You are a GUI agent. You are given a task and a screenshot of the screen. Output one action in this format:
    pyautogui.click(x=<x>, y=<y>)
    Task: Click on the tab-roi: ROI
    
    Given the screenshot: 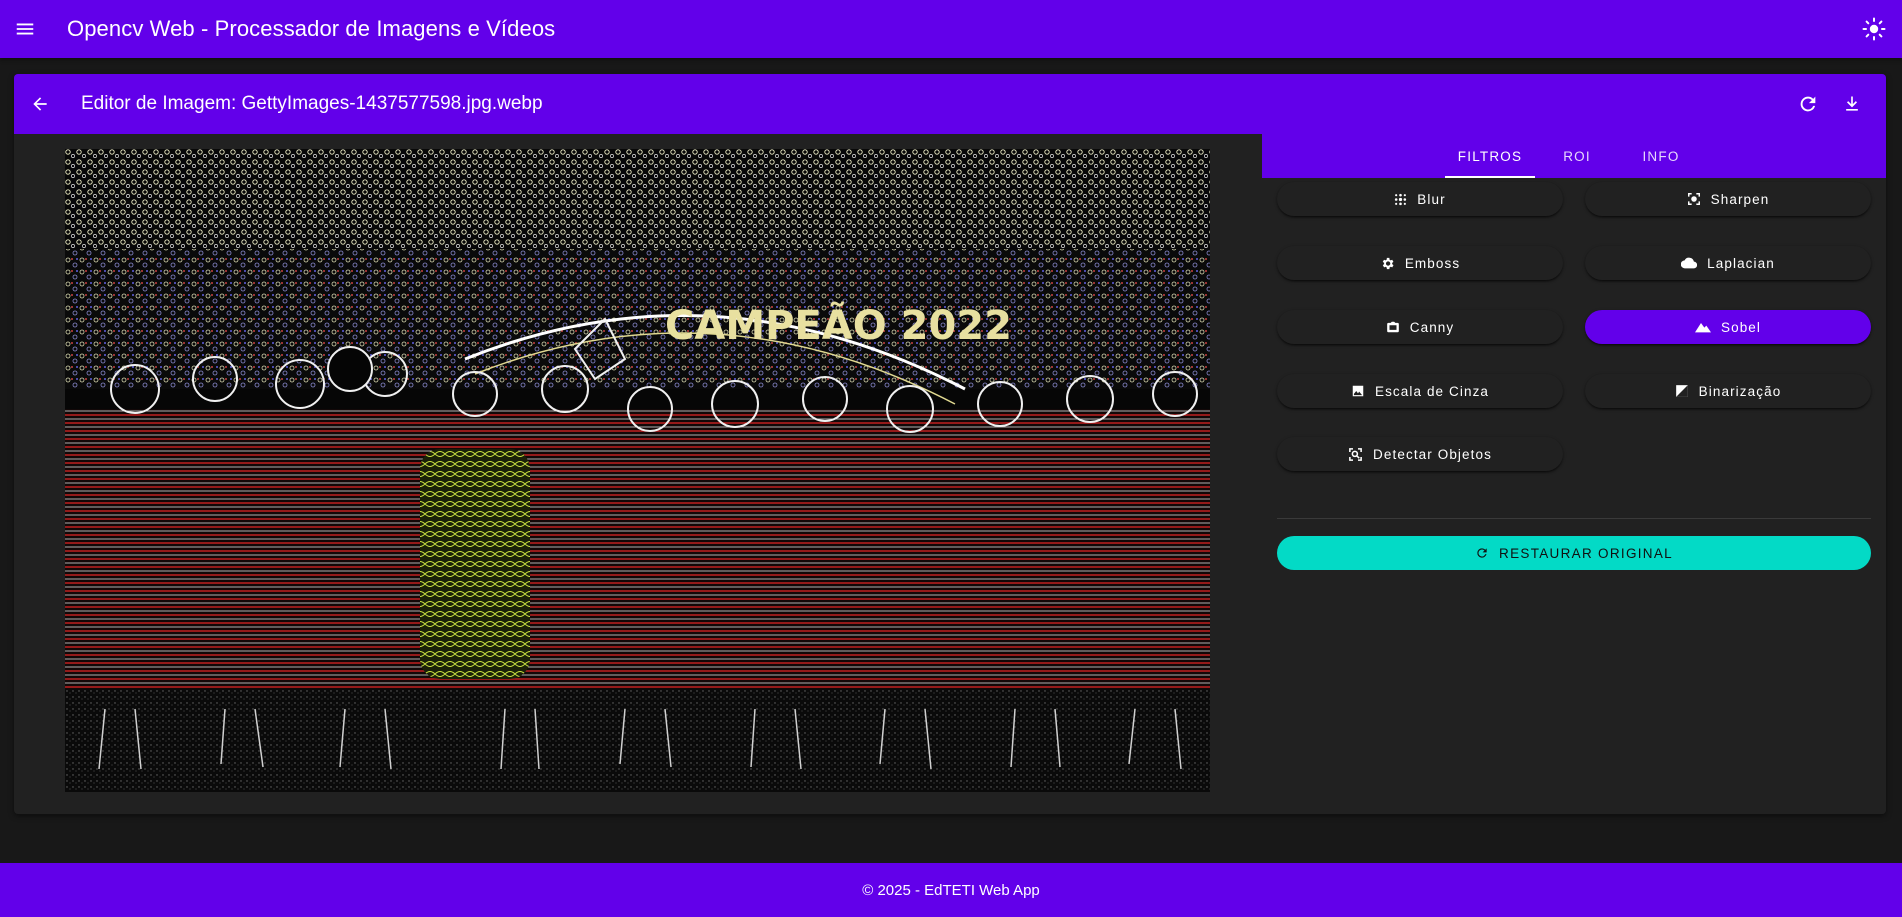 What is the action you would take?
    pyautogui.click(x=1577, y=156)
    